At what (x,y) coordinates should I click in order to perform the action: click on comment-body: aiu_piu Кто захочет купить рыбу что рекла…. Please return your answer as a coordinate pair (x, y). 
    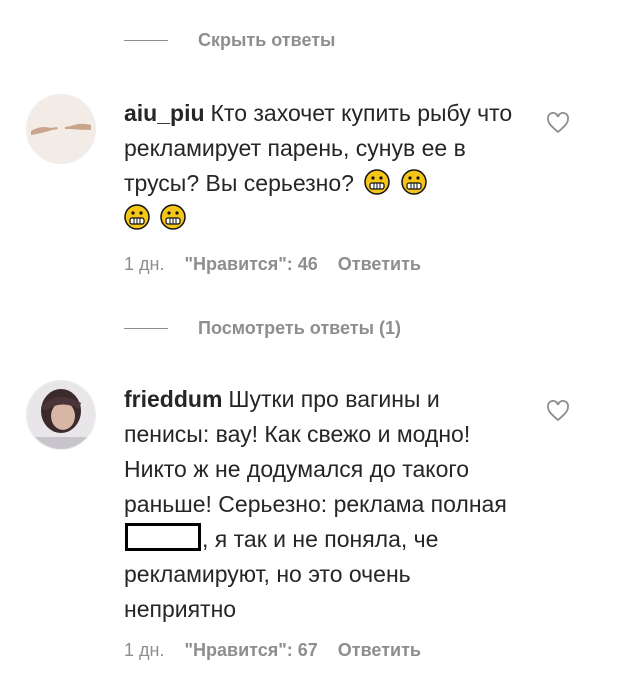
    Looking at the image, I should click on (324, 166).